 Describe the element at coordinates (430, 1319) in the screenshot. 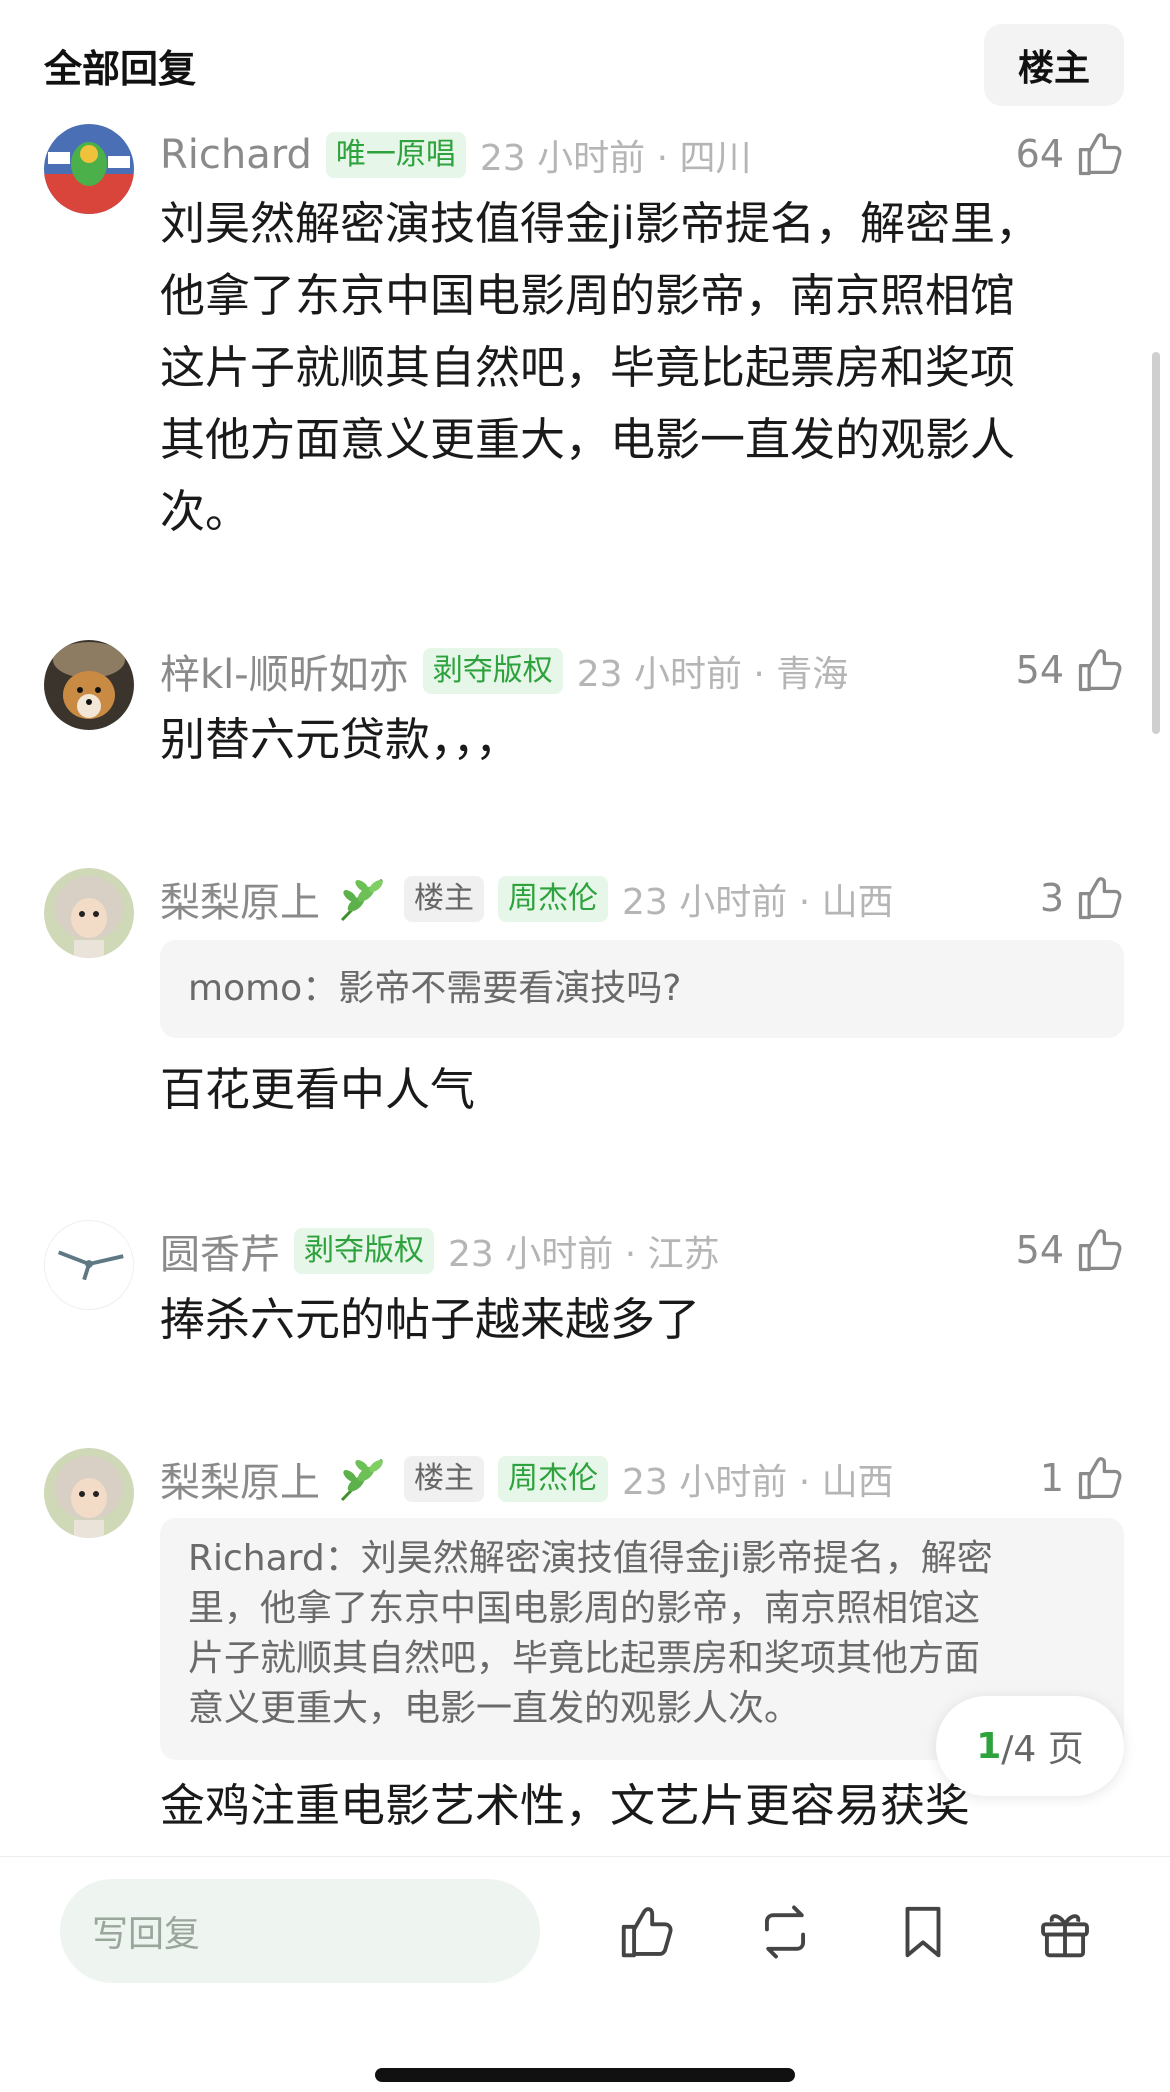

I see `comment-text: 捧杀六元的帖子越来越多了` at that location.